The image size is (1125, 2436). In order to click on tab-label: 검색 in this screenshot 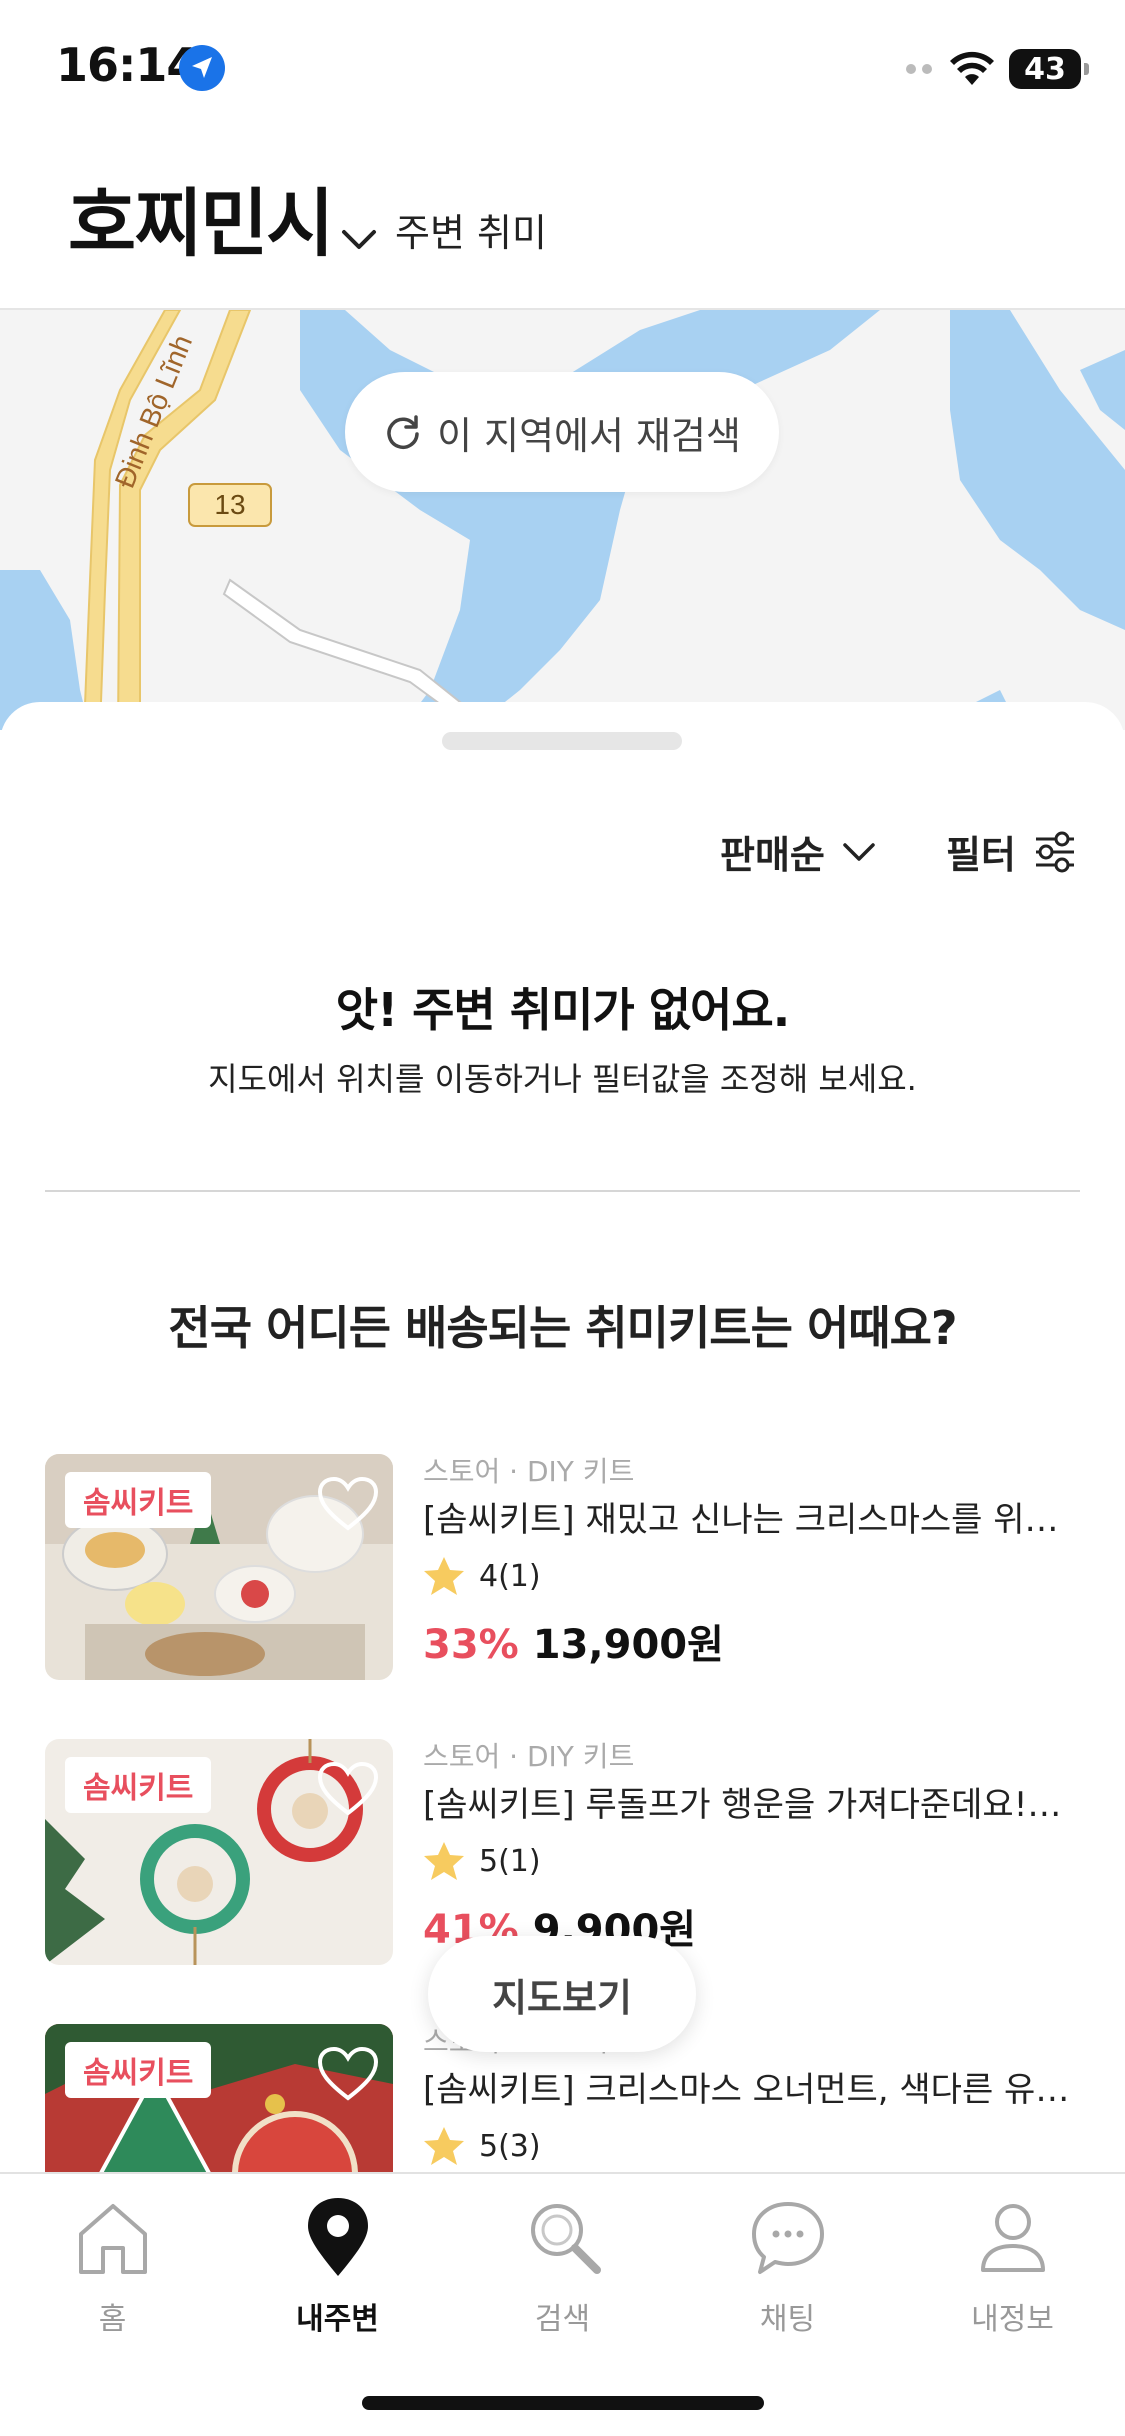, I will do `click(562, 2319)`.